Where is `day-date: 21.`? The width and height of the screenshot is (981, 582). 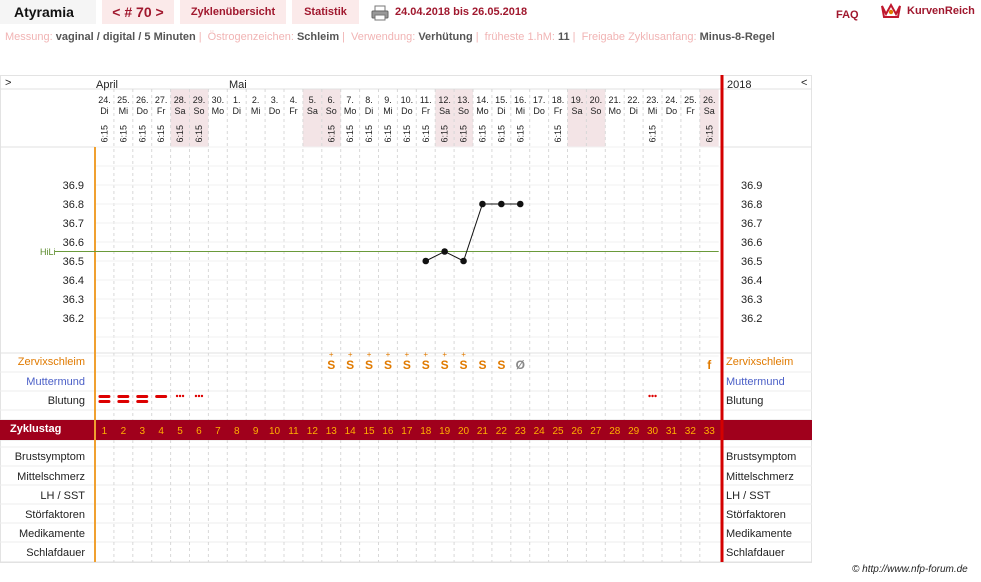 day-date: 21. is located at coordinates (614, 100).